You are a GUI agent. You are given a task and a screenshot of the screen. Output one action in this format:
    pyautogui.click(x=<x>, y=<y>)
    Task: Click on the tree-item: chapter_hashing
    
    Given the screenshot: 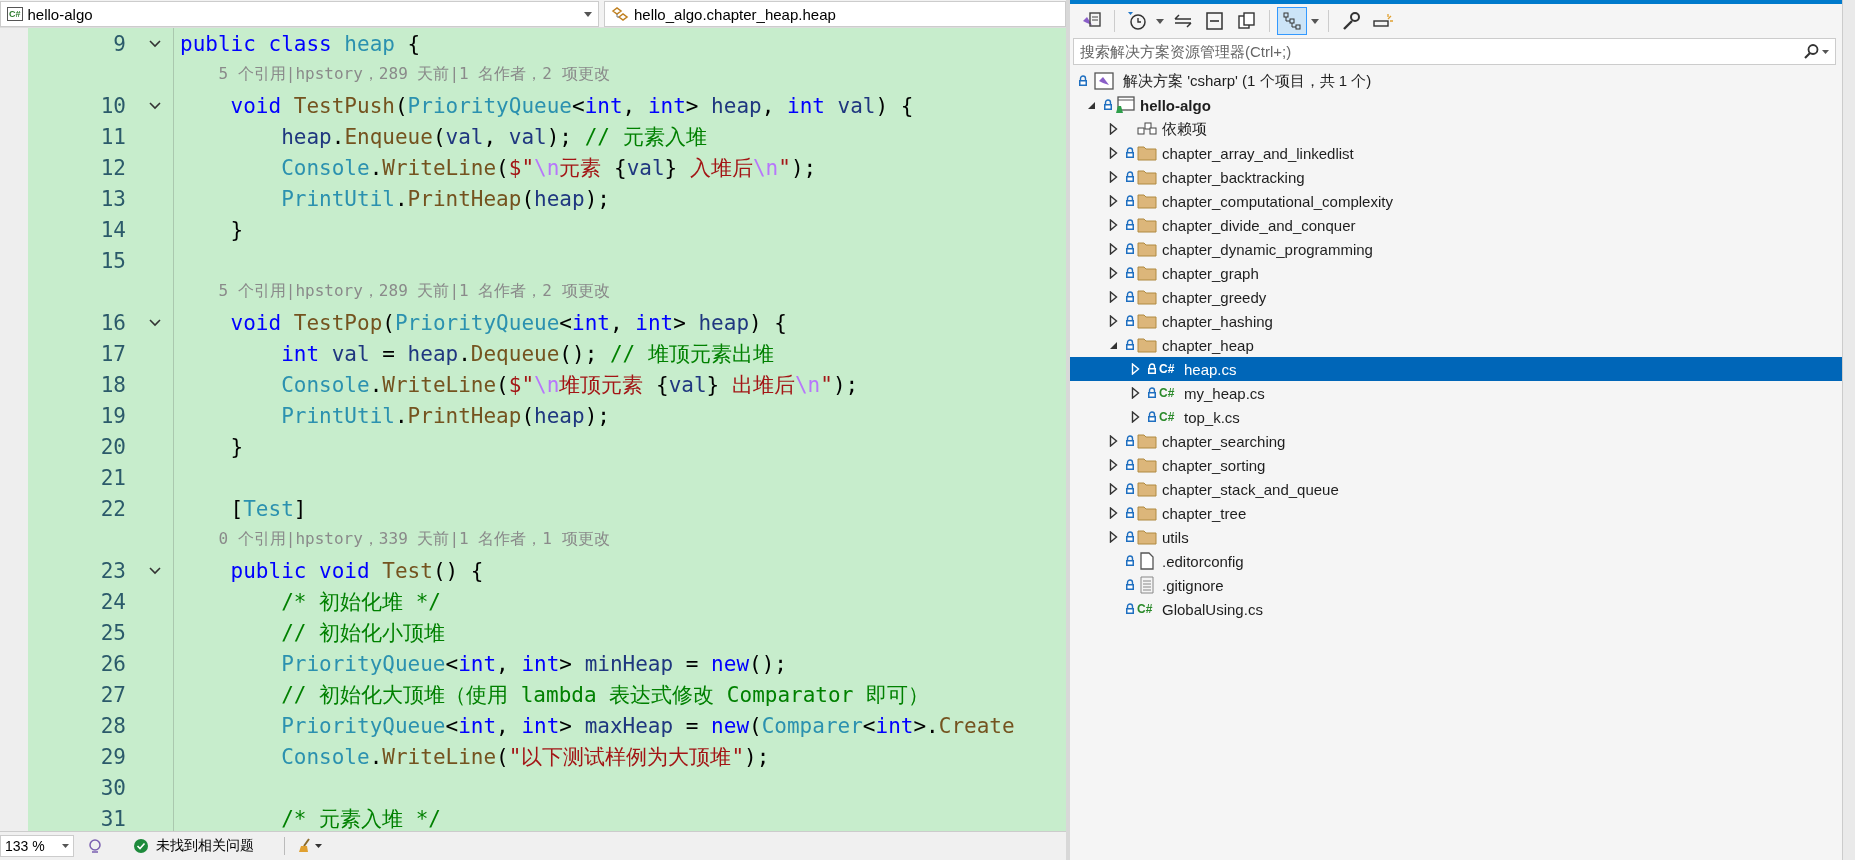 What is the action you would take?
    pyautogui.click(x=1217, y=321)
    